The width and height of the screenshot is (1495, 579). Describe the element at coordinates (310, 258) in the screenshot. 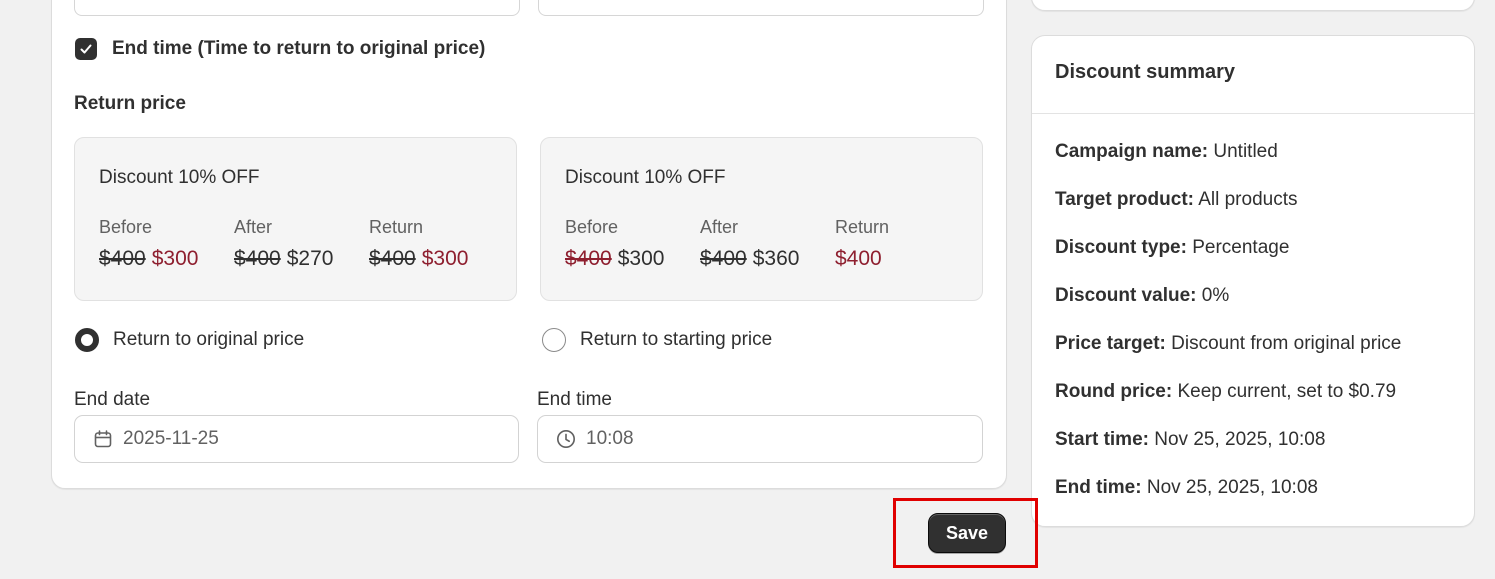

I see `after-new-price: $270` at that location.